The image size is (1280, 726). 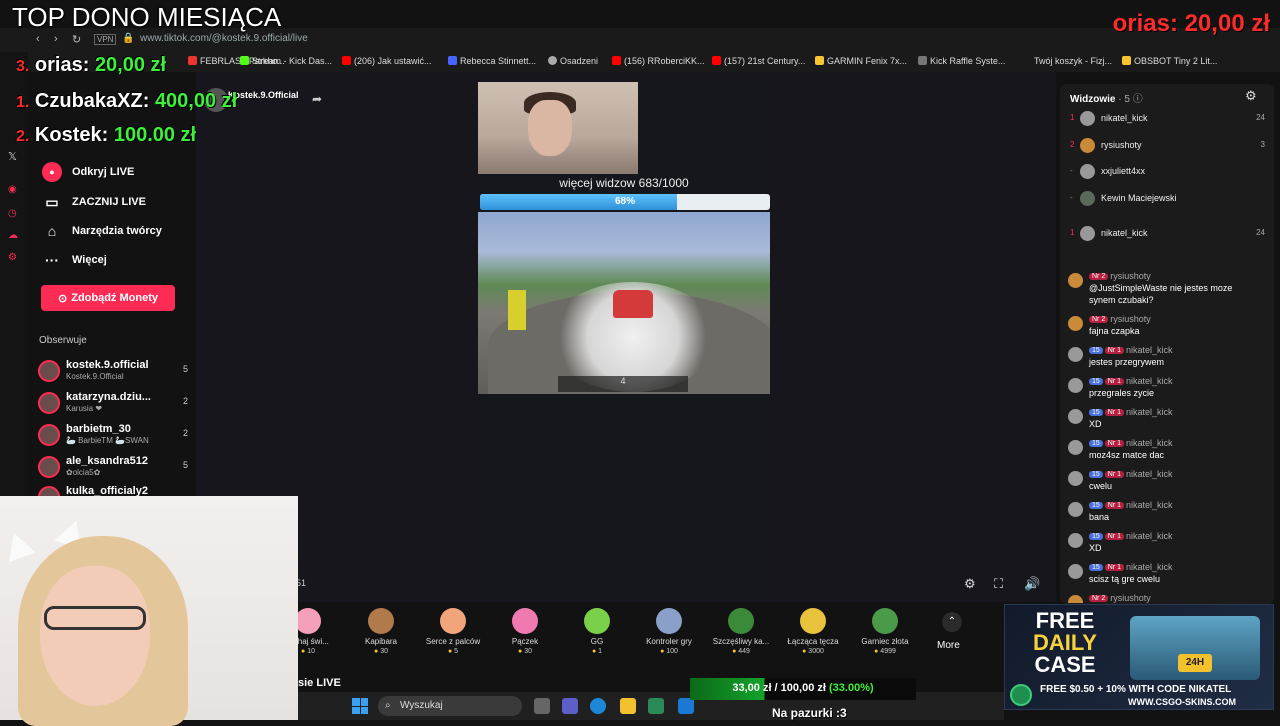 I want to click on mail-icon, so click(x=686, y=706).